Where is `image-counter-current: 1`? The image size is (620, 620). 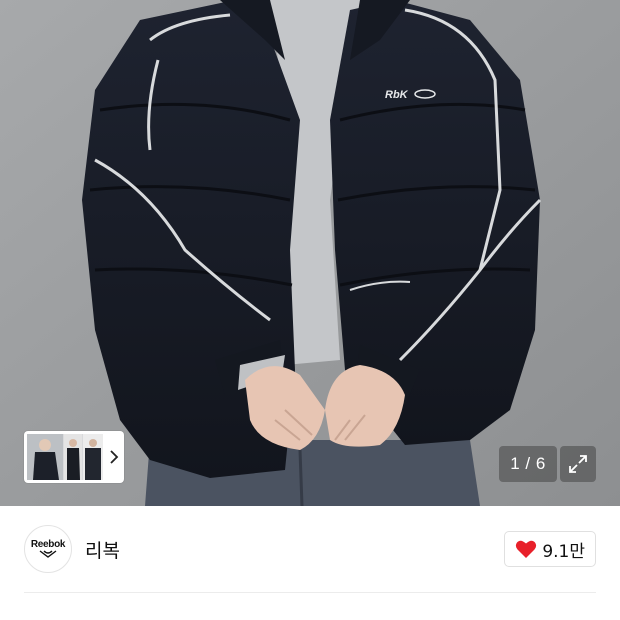 image-counter-current: 1 is located at coordinates (515, 463).